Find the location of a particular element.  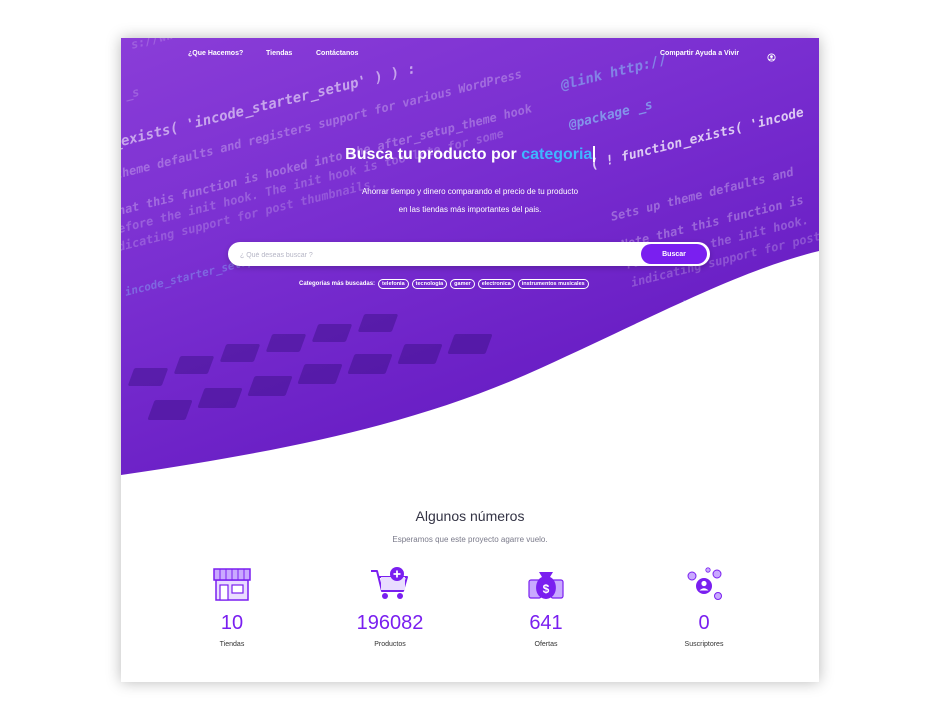

hero-title-text: Busca tu producto por is located at coordinates (431, 154).